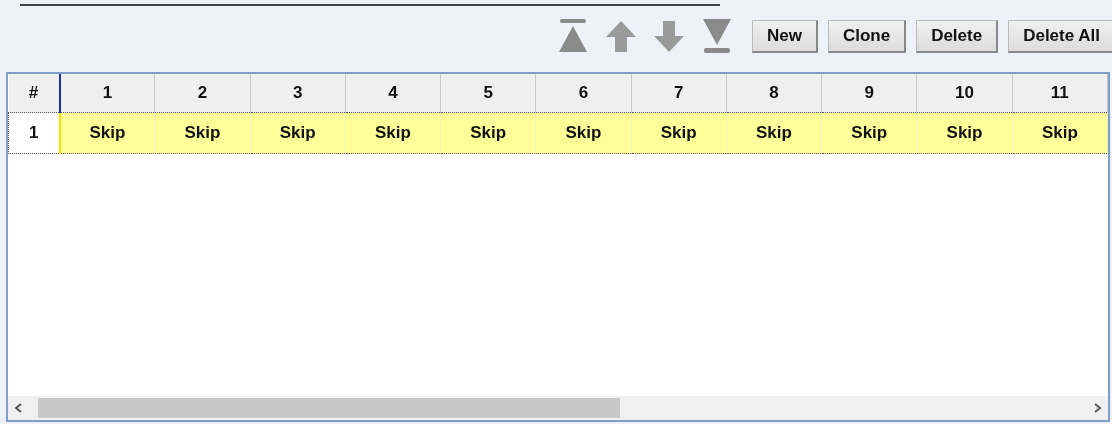  What do you see at coordinates (202, 93) in the screenshot?
I see `column-header: 2` at bounding box center [202, 93].